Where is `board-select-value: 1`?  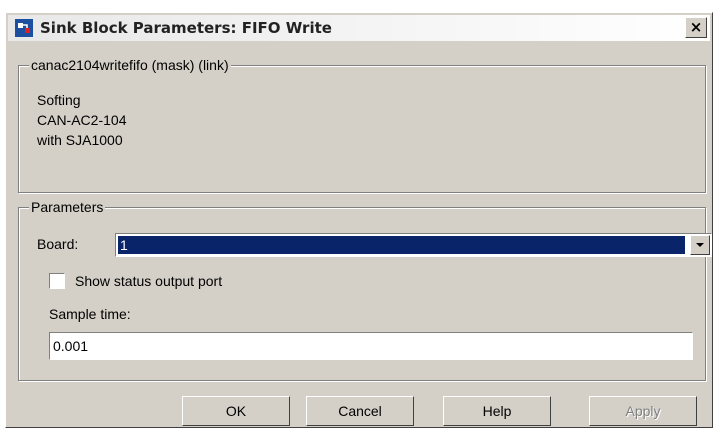
board-select-value: 1 is located at coordinates (401, 245).